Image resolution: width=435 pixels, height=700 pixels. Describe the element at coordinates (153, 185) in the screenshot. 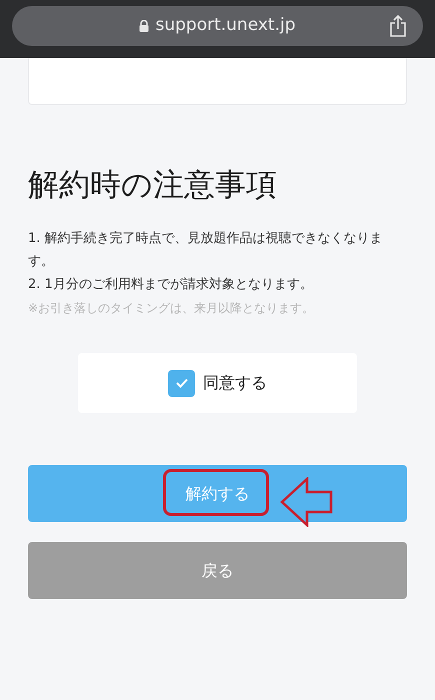

I see `section-heading: 解約時の注意事項` at that location.